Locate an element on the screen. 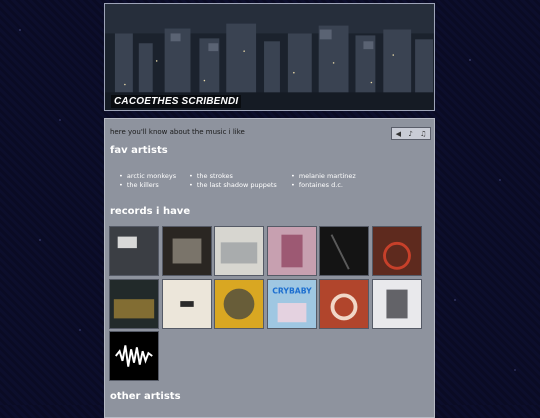 The image size is (540, 418). list-item: the last shadow puppets is located at coordinates (240, 185).